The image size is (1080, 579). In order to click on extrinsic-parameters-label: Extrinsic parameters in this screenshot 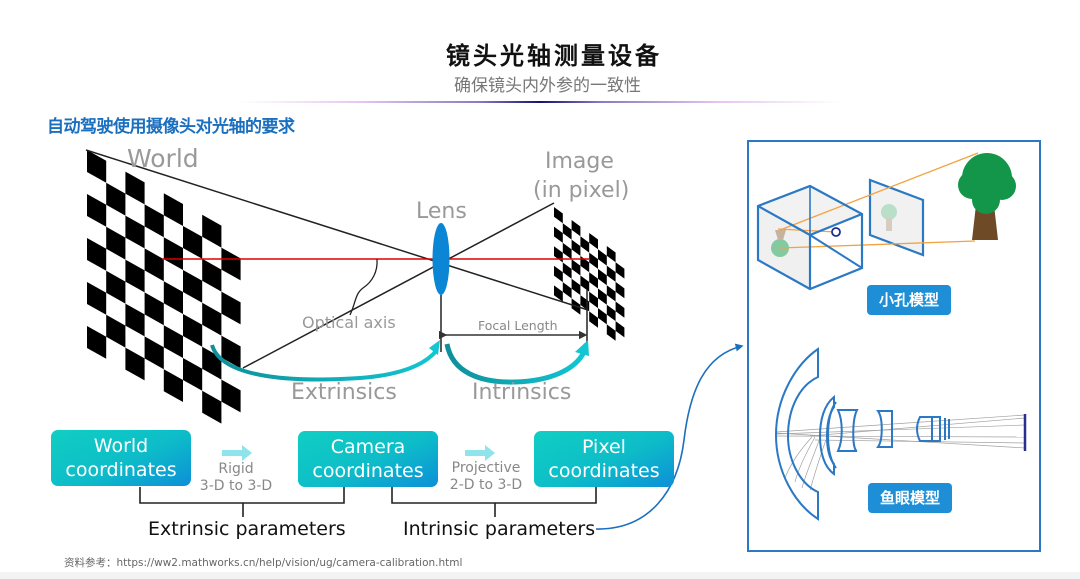, I will do `click(247, 529)`.